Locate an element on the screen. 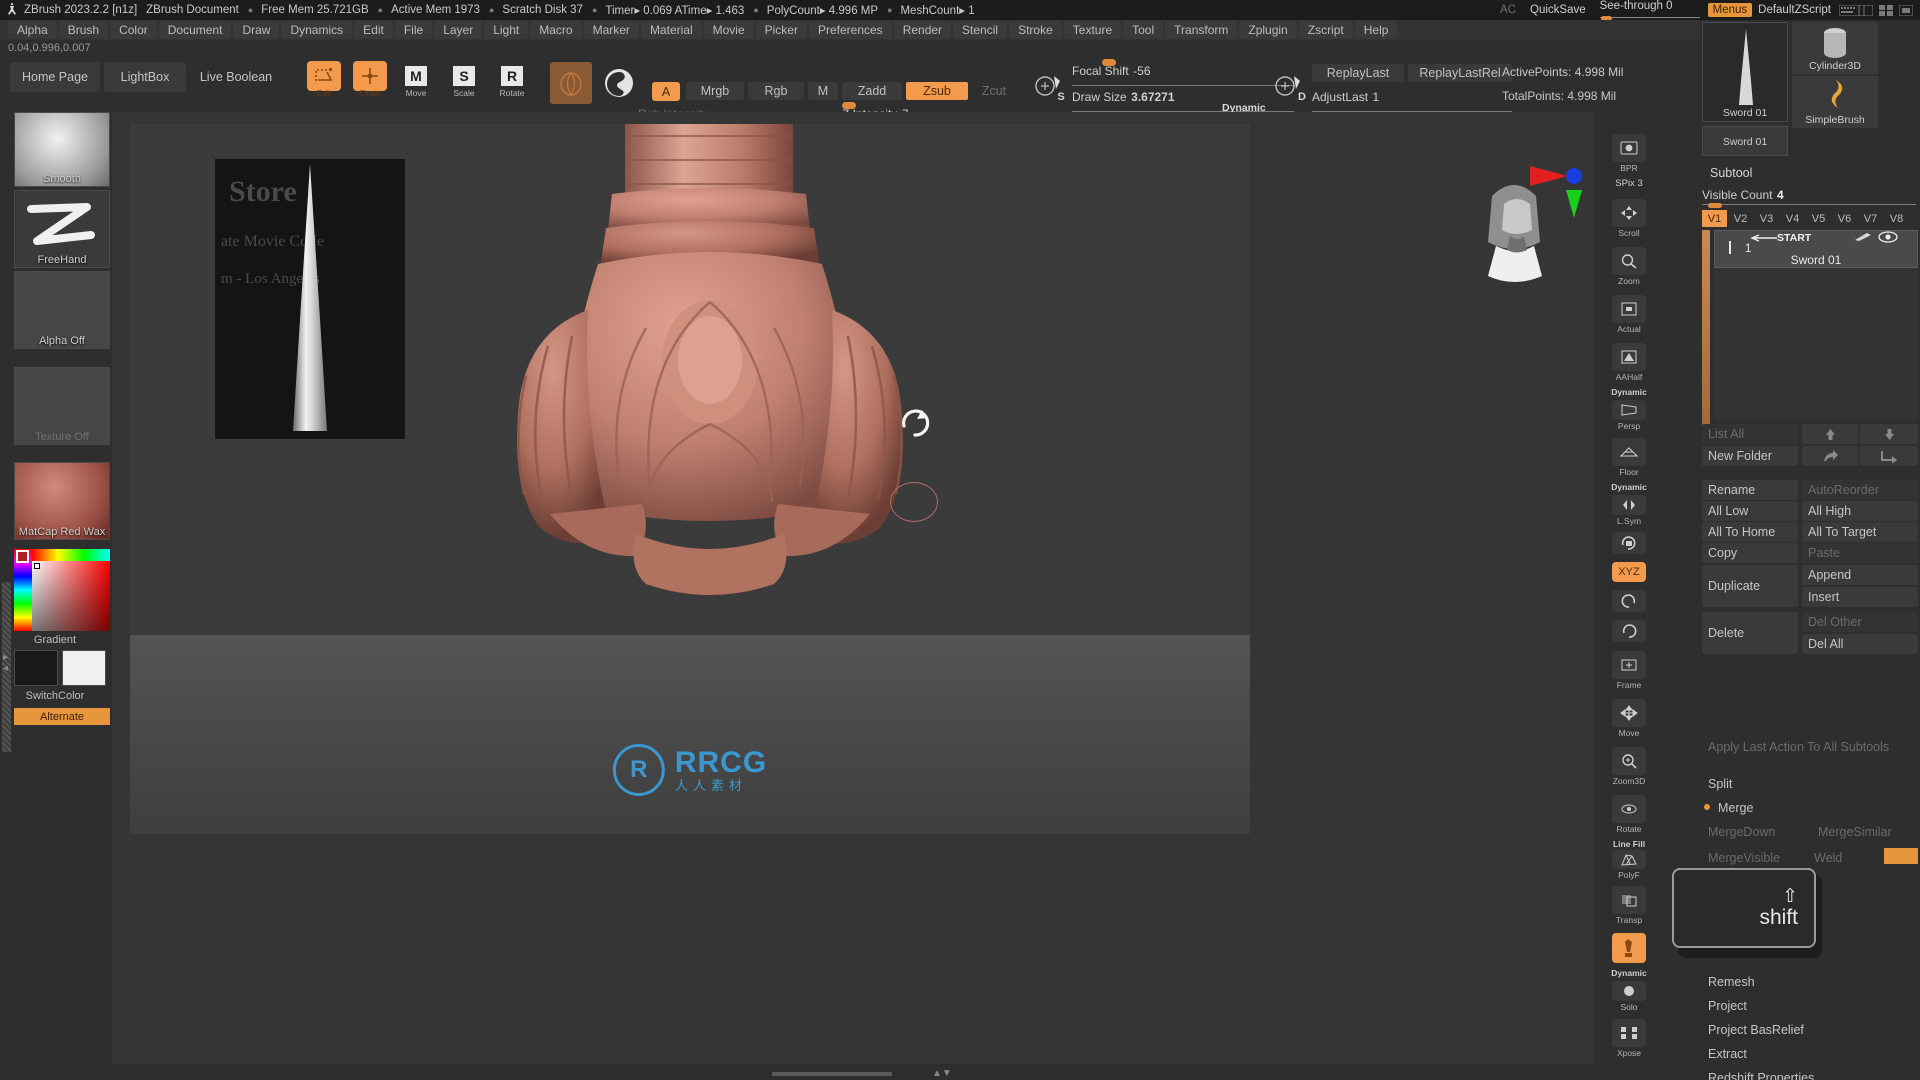 The width and height of the screenshot is (1920, 1080). zoom-button: Zoom is located at coordinates (1629, 266).